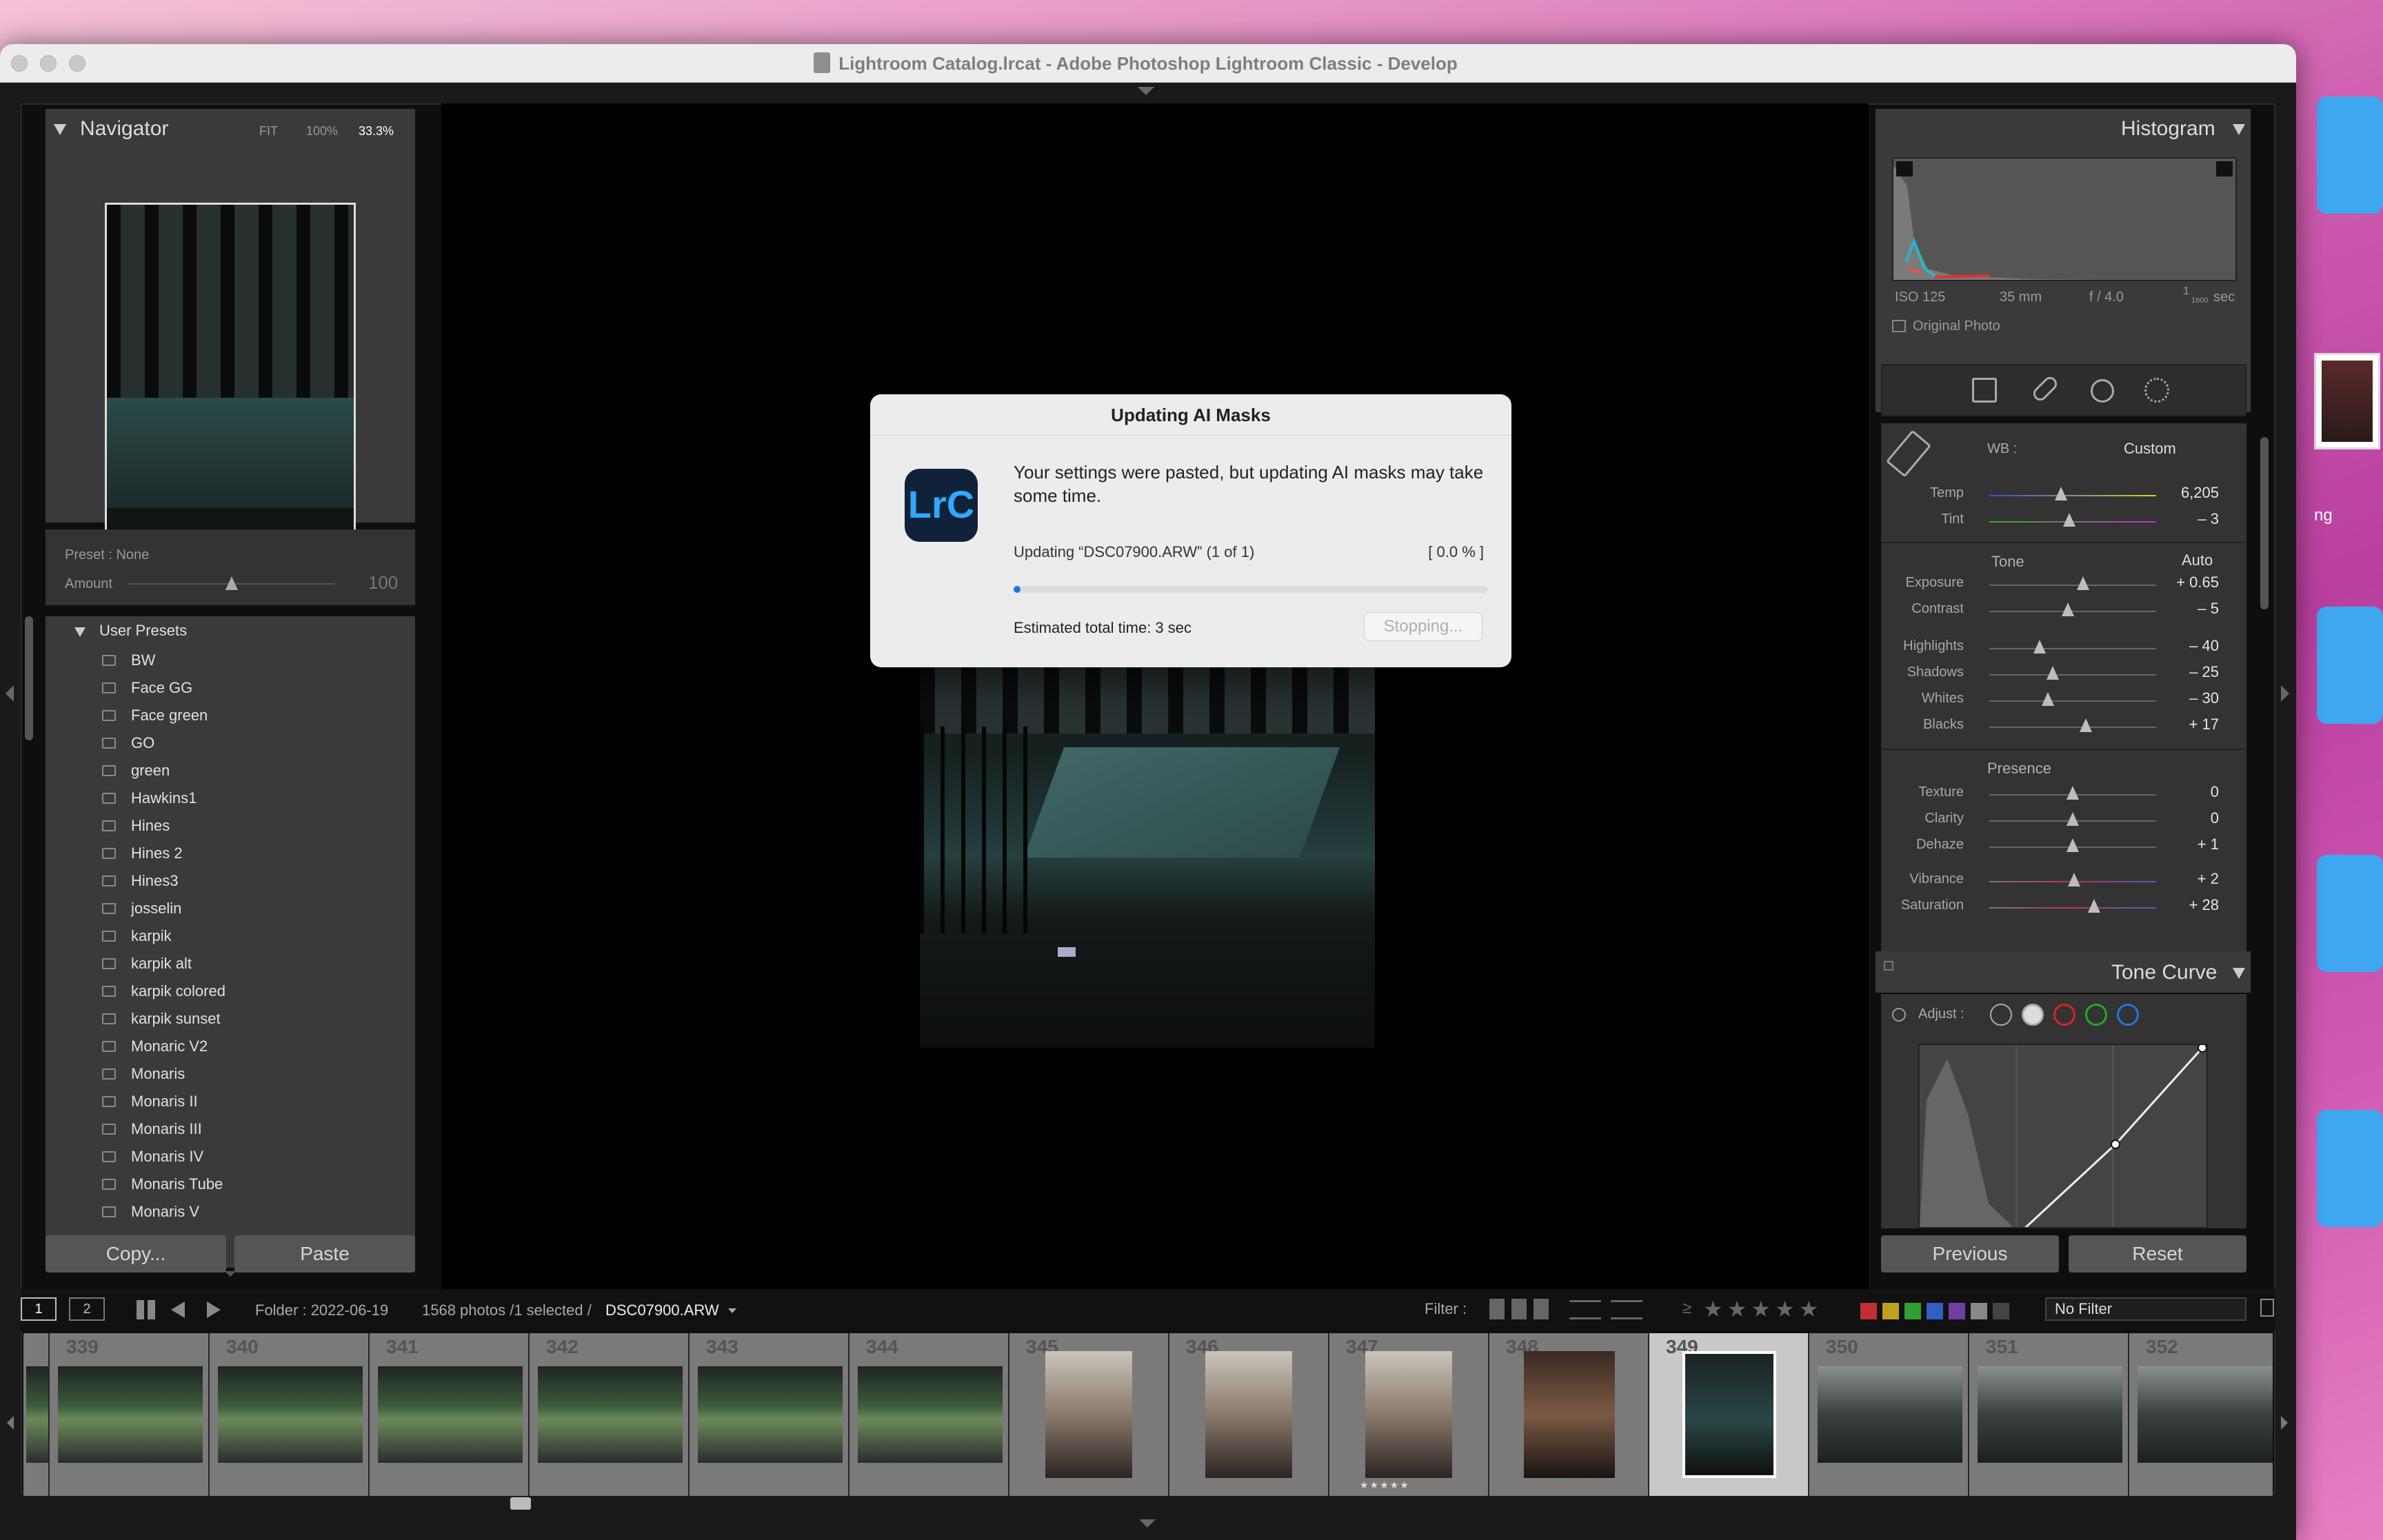 Image resolution: width=2383 pixels, height=1540 pixels. I want to click on filmstrip-cell: 340, so click(290, 1414).